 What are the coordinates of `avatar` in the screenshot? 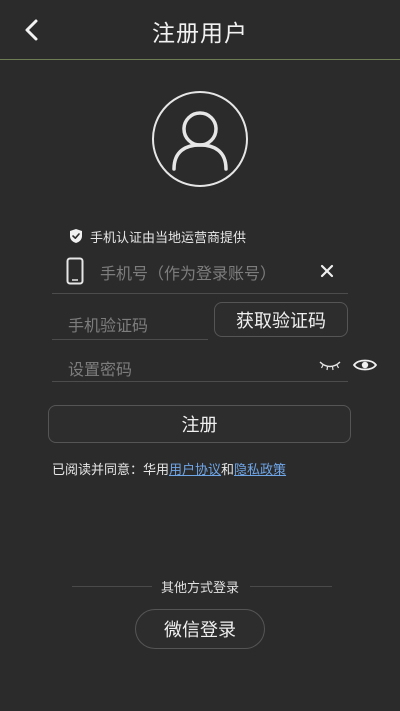 It's located at (200, 139).